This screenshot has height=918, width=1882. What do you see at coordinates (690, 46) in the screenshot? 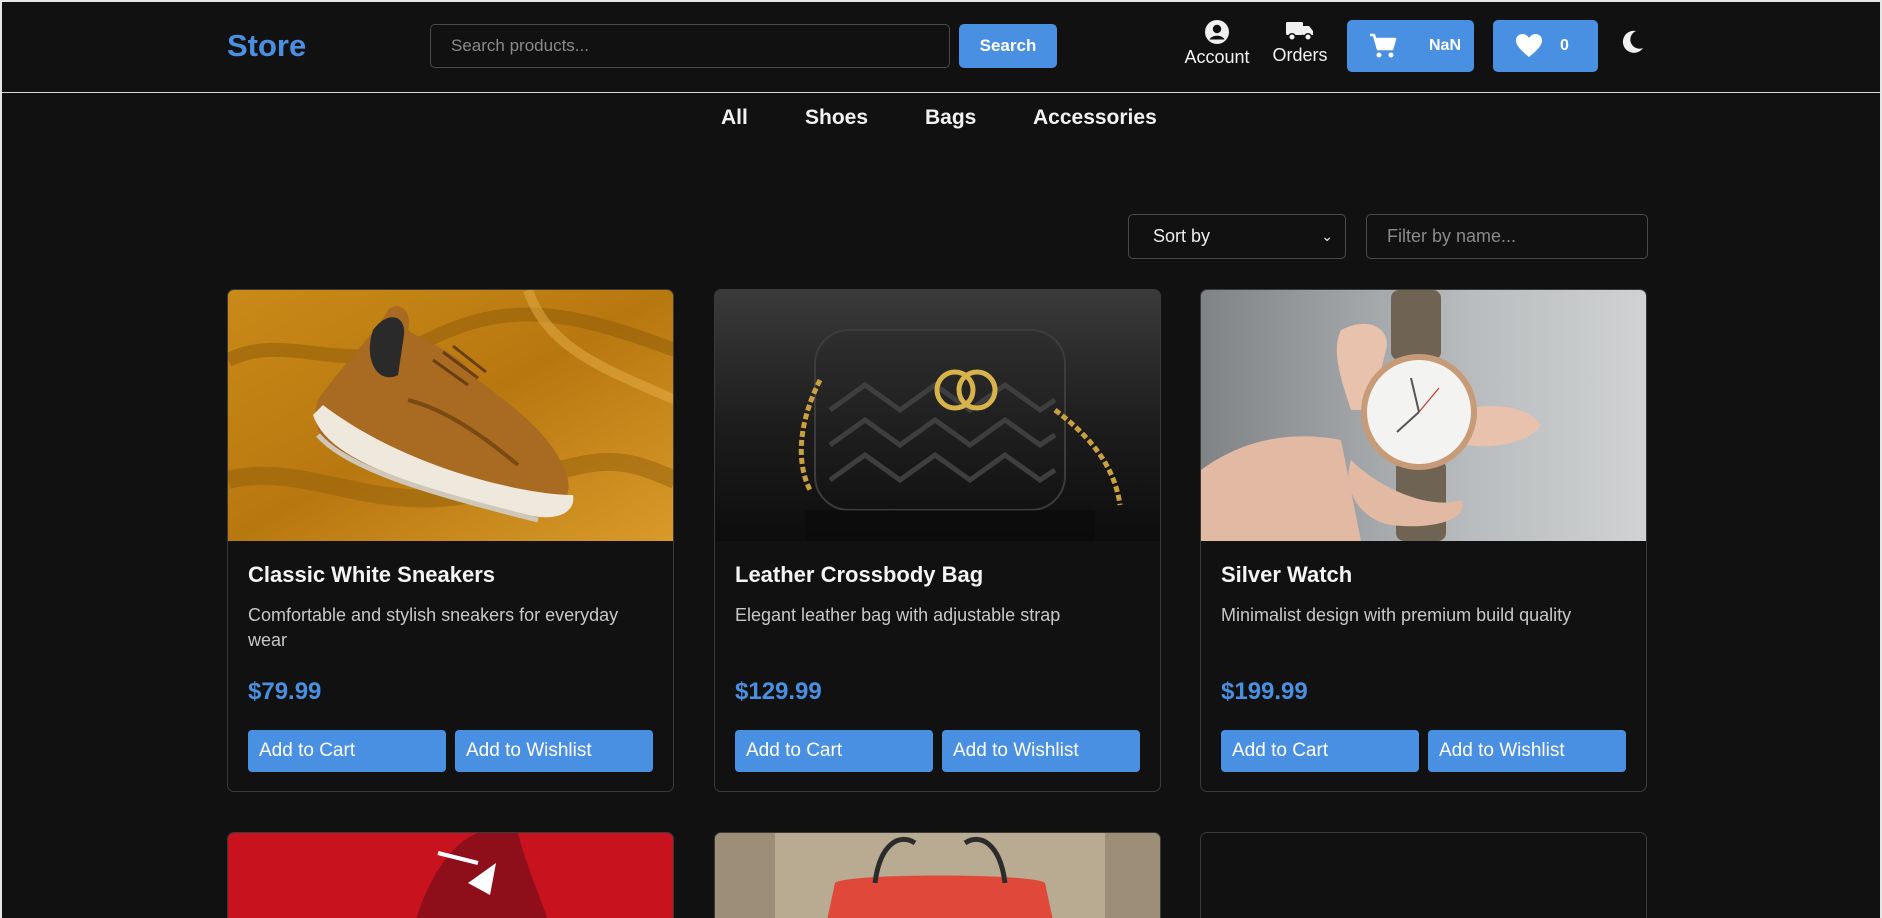
I see `search-input` at bounding box center [690, 46].